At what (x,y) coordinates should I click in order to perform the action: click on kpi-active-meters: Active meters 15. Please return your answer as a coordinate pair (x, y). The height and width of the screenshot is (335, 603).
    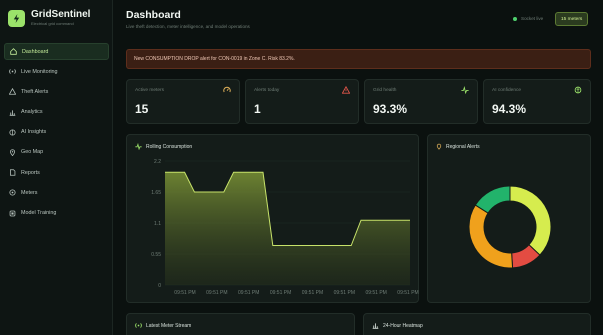
    Looking at the image, I should click on (183, 101).